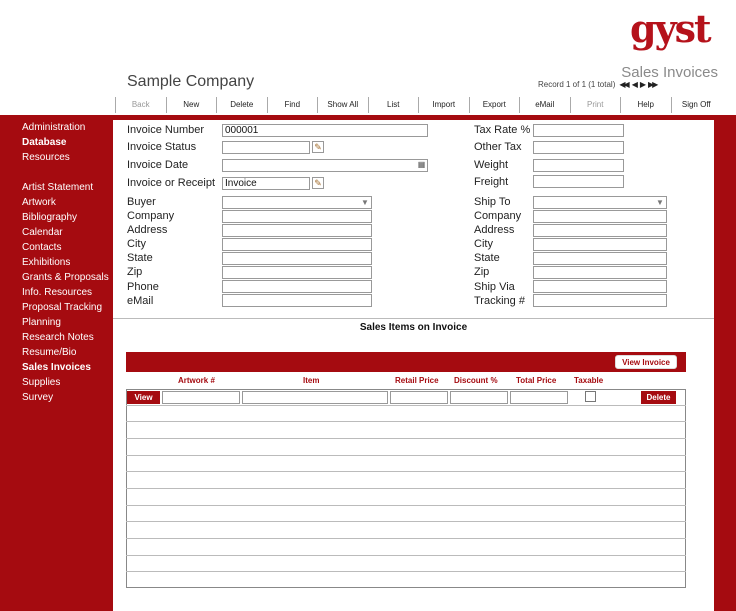 This screenshot has height=611, width=736. What do you see at coordinates (42, 232) in the screenshot?
I see `sidebar-item-calendar: Calendar` at bounding box center [42, 232].